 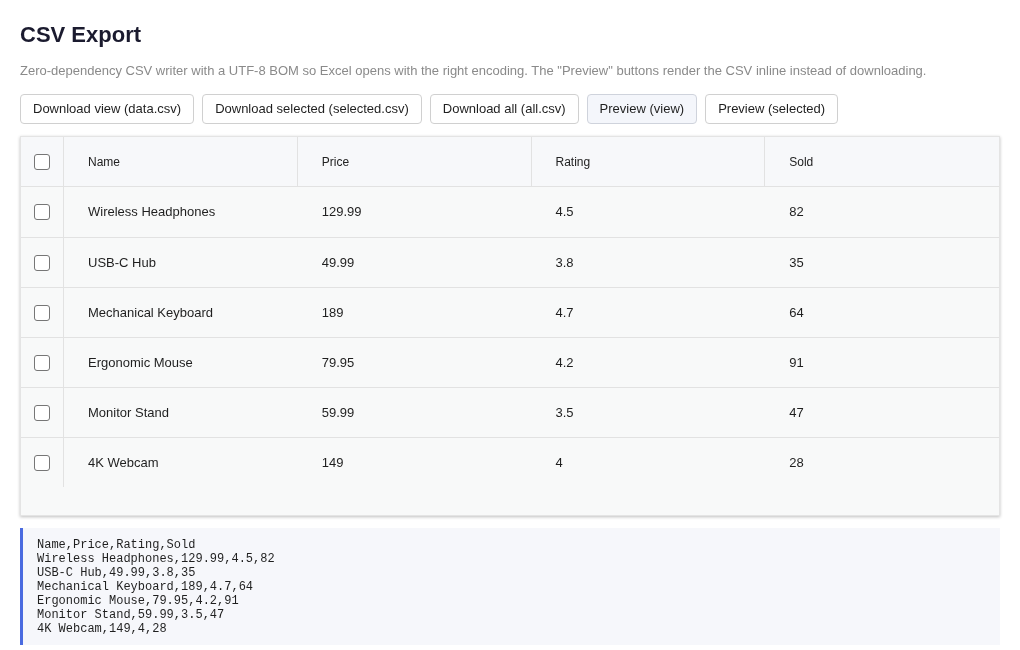 I want to click on table-cell-text: 91, so click(x=796, y=362).